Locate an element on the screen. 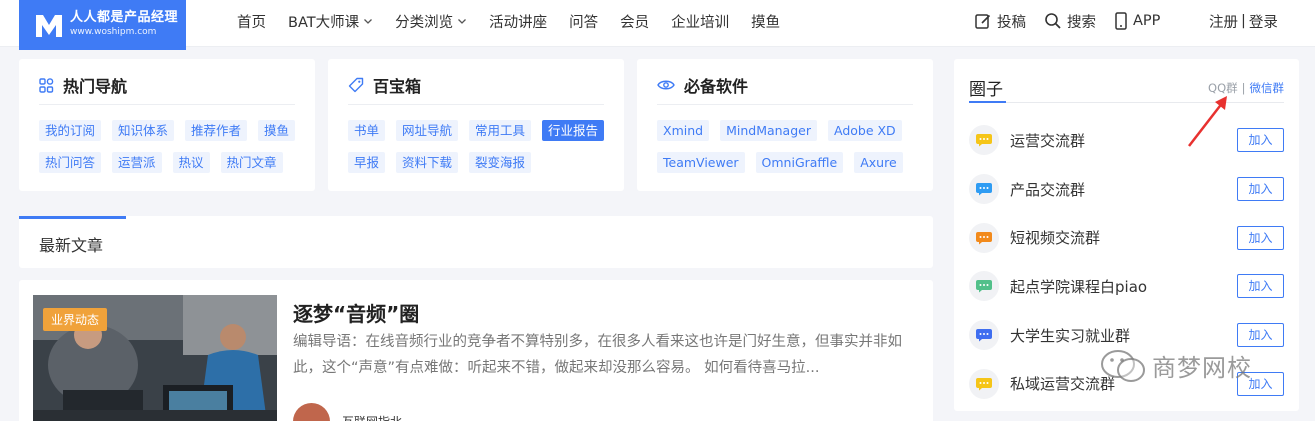 Image resolution: width=1315 pixels, height=421 pixels. group-name: 大学生实习就业群 is located at coordinates (1070, 335).